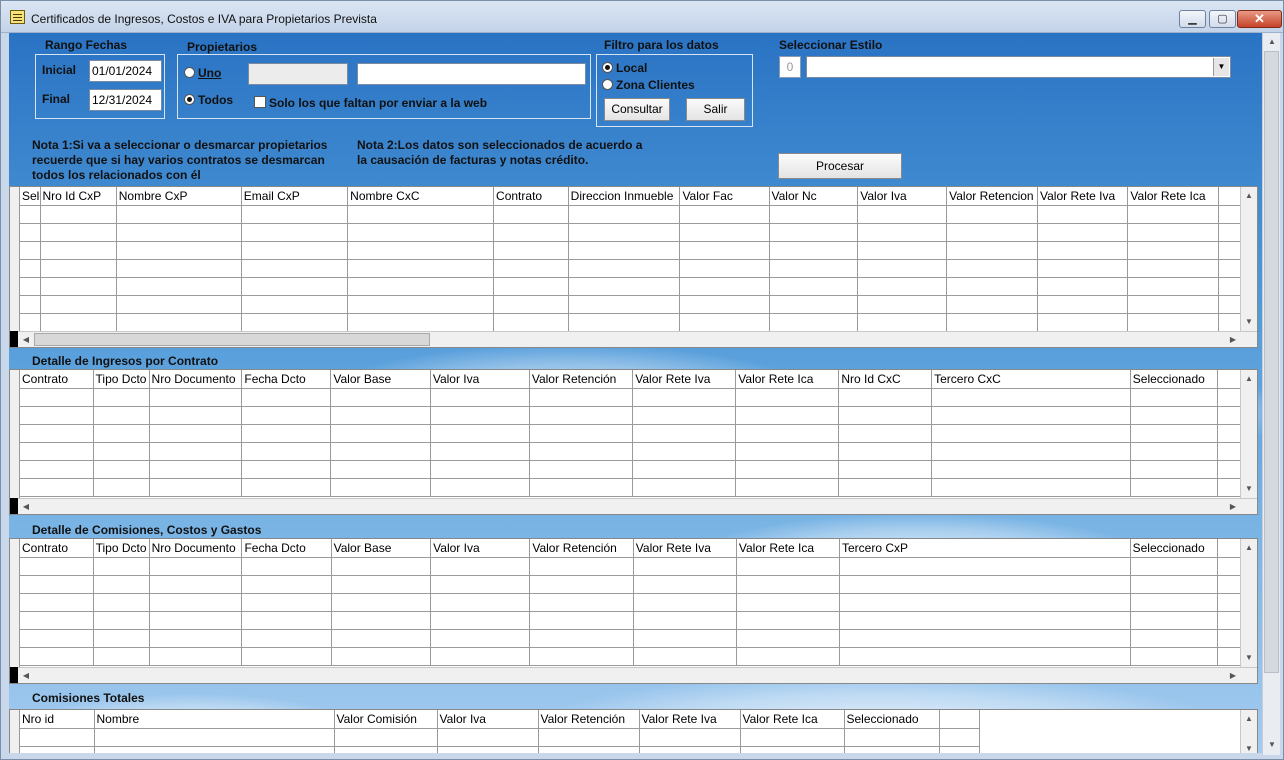 The width and height of the screenshot is (1284, 760). I want to click on column-header: Nombre CxP, so click(179, 196).